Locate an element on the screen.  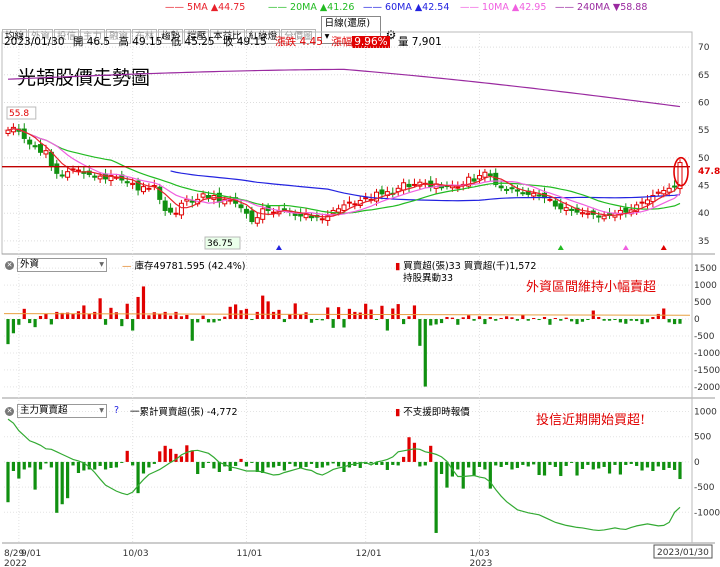
date-cursor-label: 2023/01/30 is located at coordinates (683, 553).